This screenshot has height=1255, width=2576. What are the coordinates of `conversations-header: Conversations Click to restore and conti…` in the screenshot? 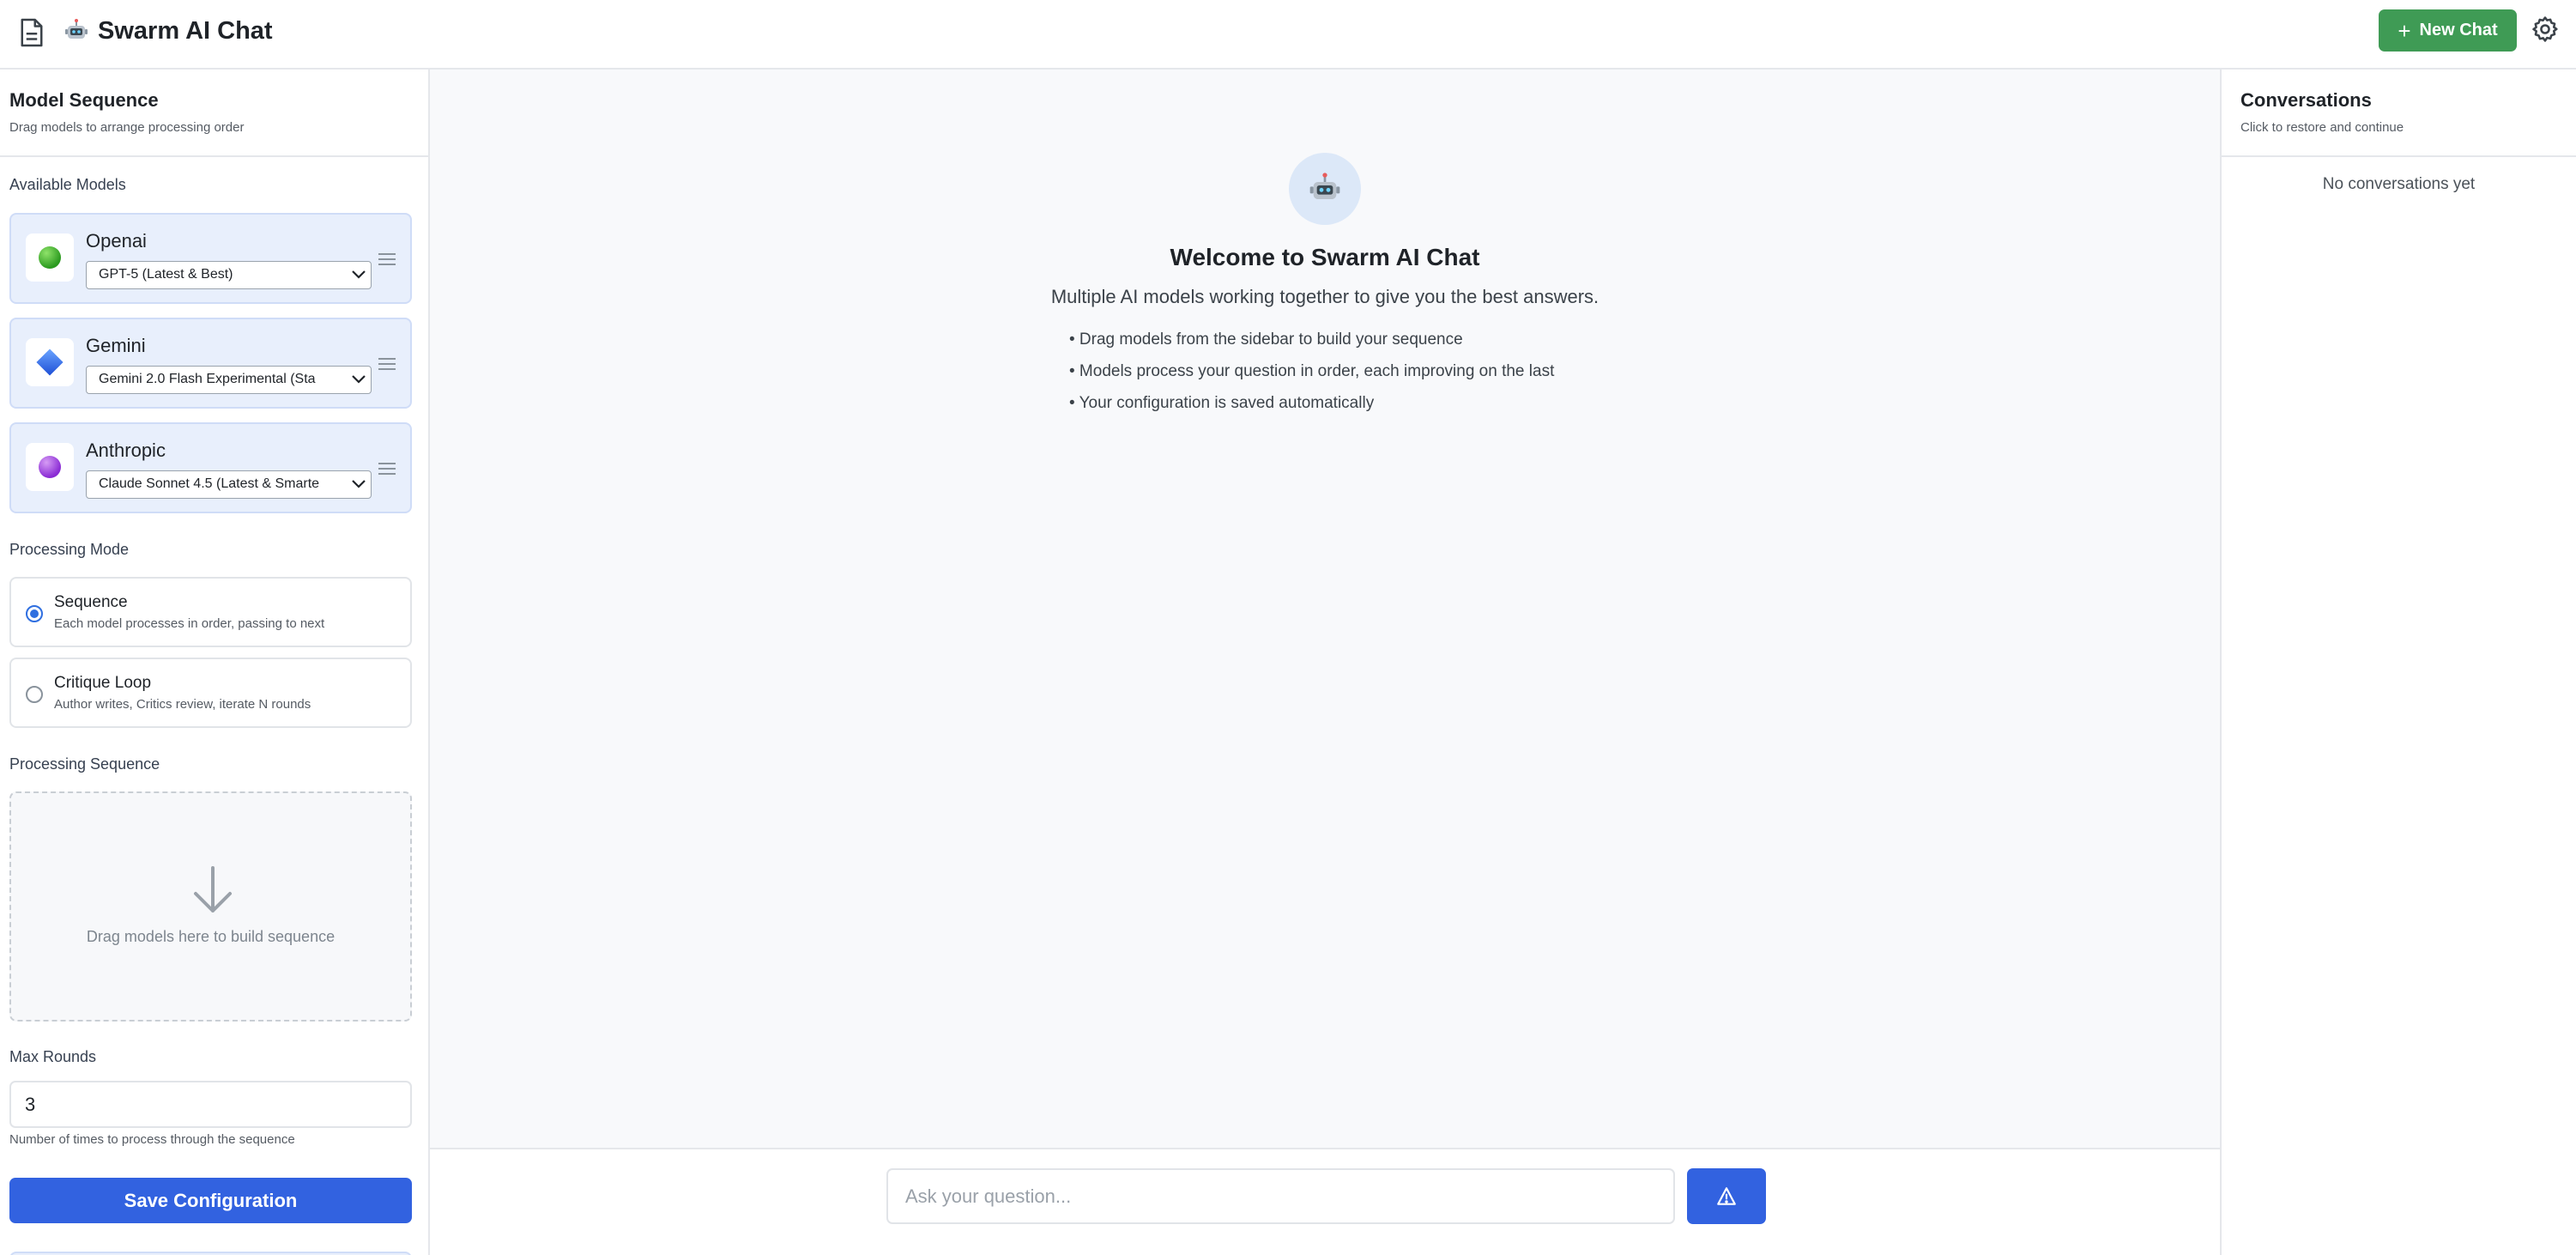 It's located at (2399, 113).